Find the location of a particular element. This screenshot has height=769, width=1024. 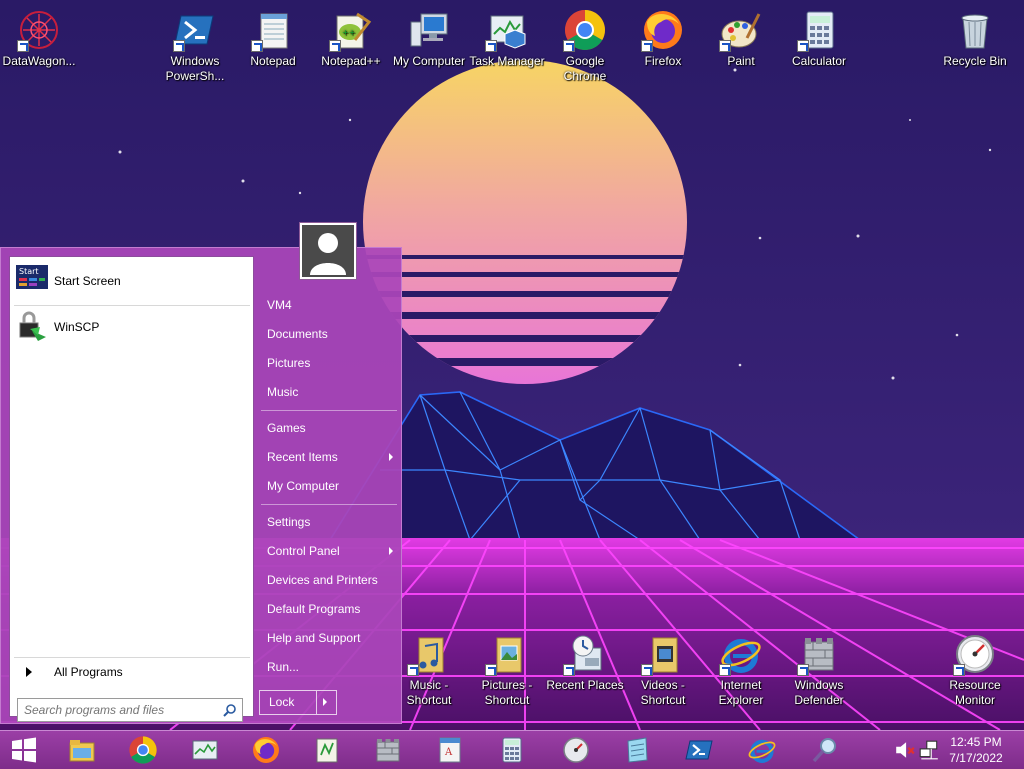

chrome-icon is located at coordinates (143, 750).